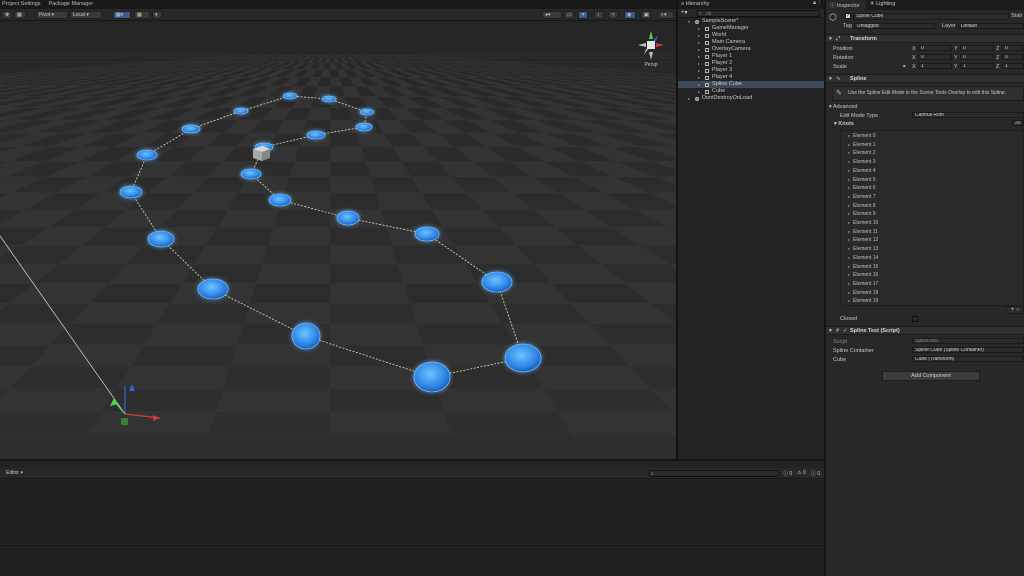  Describe the element at coordinates (751, 35) in the screenshot. I see `hierarchy-item: ▸ World` at that location.